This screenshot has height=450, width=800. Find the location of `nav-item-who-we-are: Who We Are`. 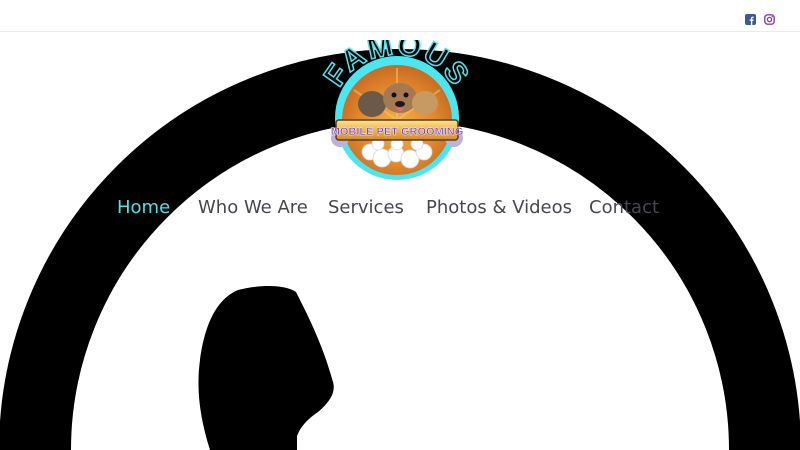

nav-item-who-we-are: Who We Are is located at coordinates (253, 208).